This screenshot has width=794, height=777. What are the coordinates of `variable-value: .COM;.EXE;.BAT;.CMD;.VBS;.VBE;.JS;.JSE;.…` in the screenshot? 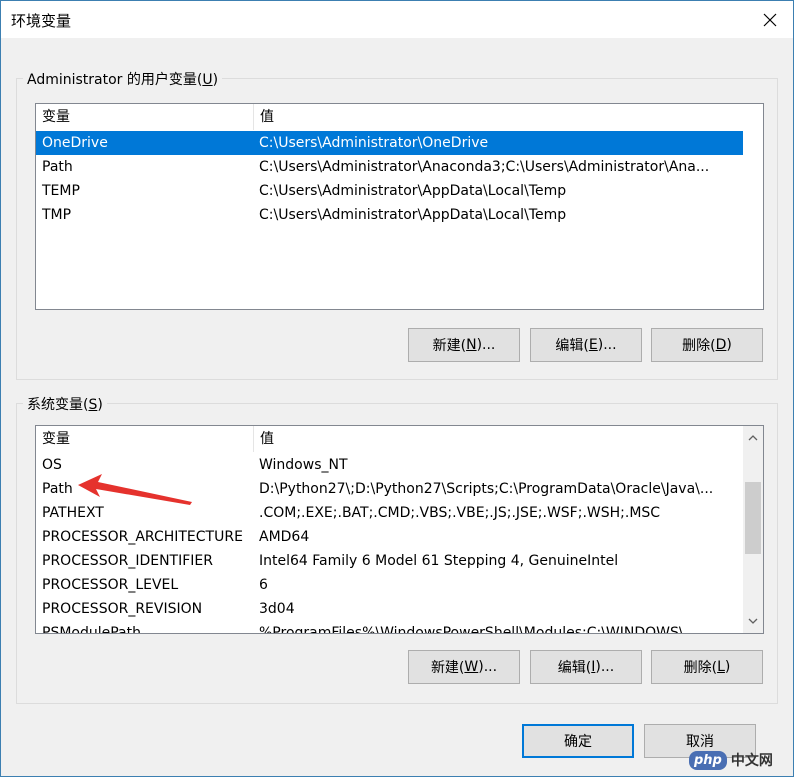 It's located at (460, 513).